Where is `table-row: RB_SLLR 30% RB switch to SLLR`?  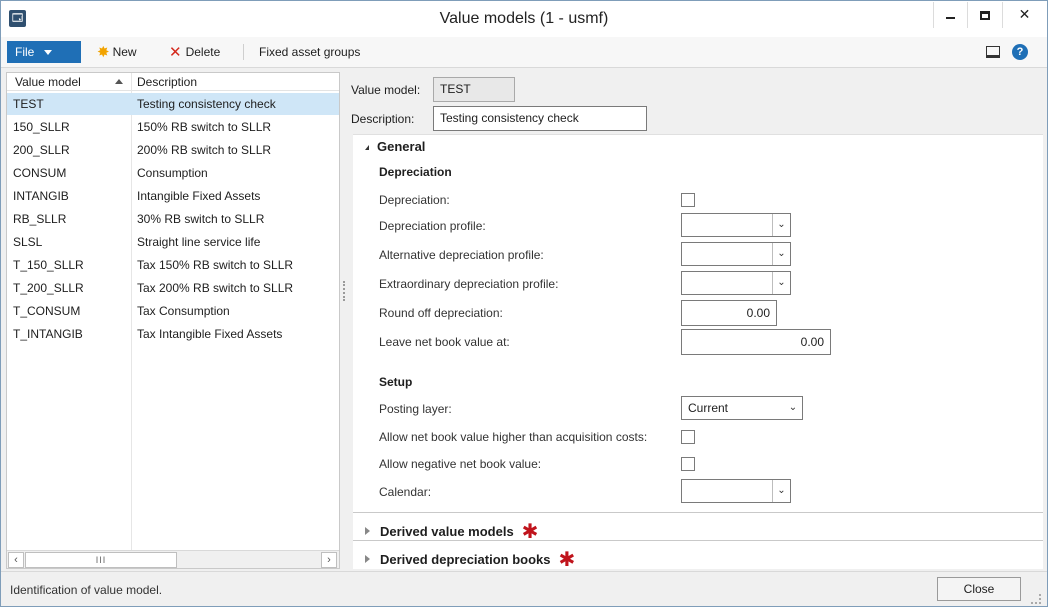
table-row: RB_SLLR 30% RB switch to SLLR is located at coordinates (173, 219).